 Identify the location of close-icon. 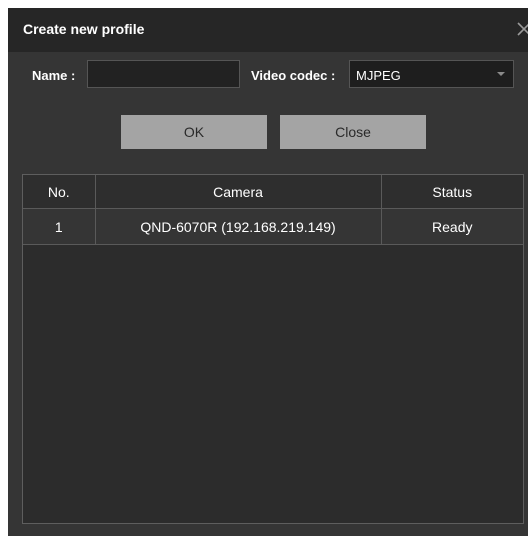
(519, 29).